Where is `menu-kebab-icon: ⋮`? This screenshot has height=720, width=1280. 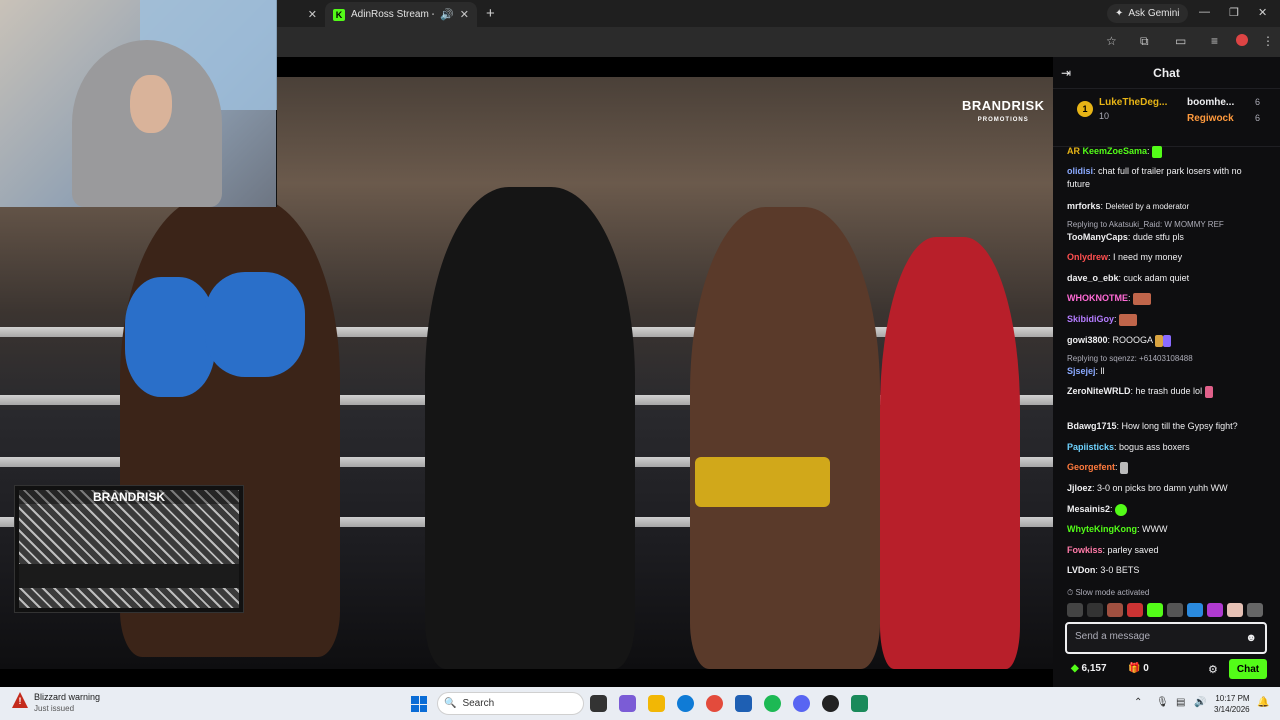 menu-kebab-icon: ⋮ is located at coordinates (1268, 41).